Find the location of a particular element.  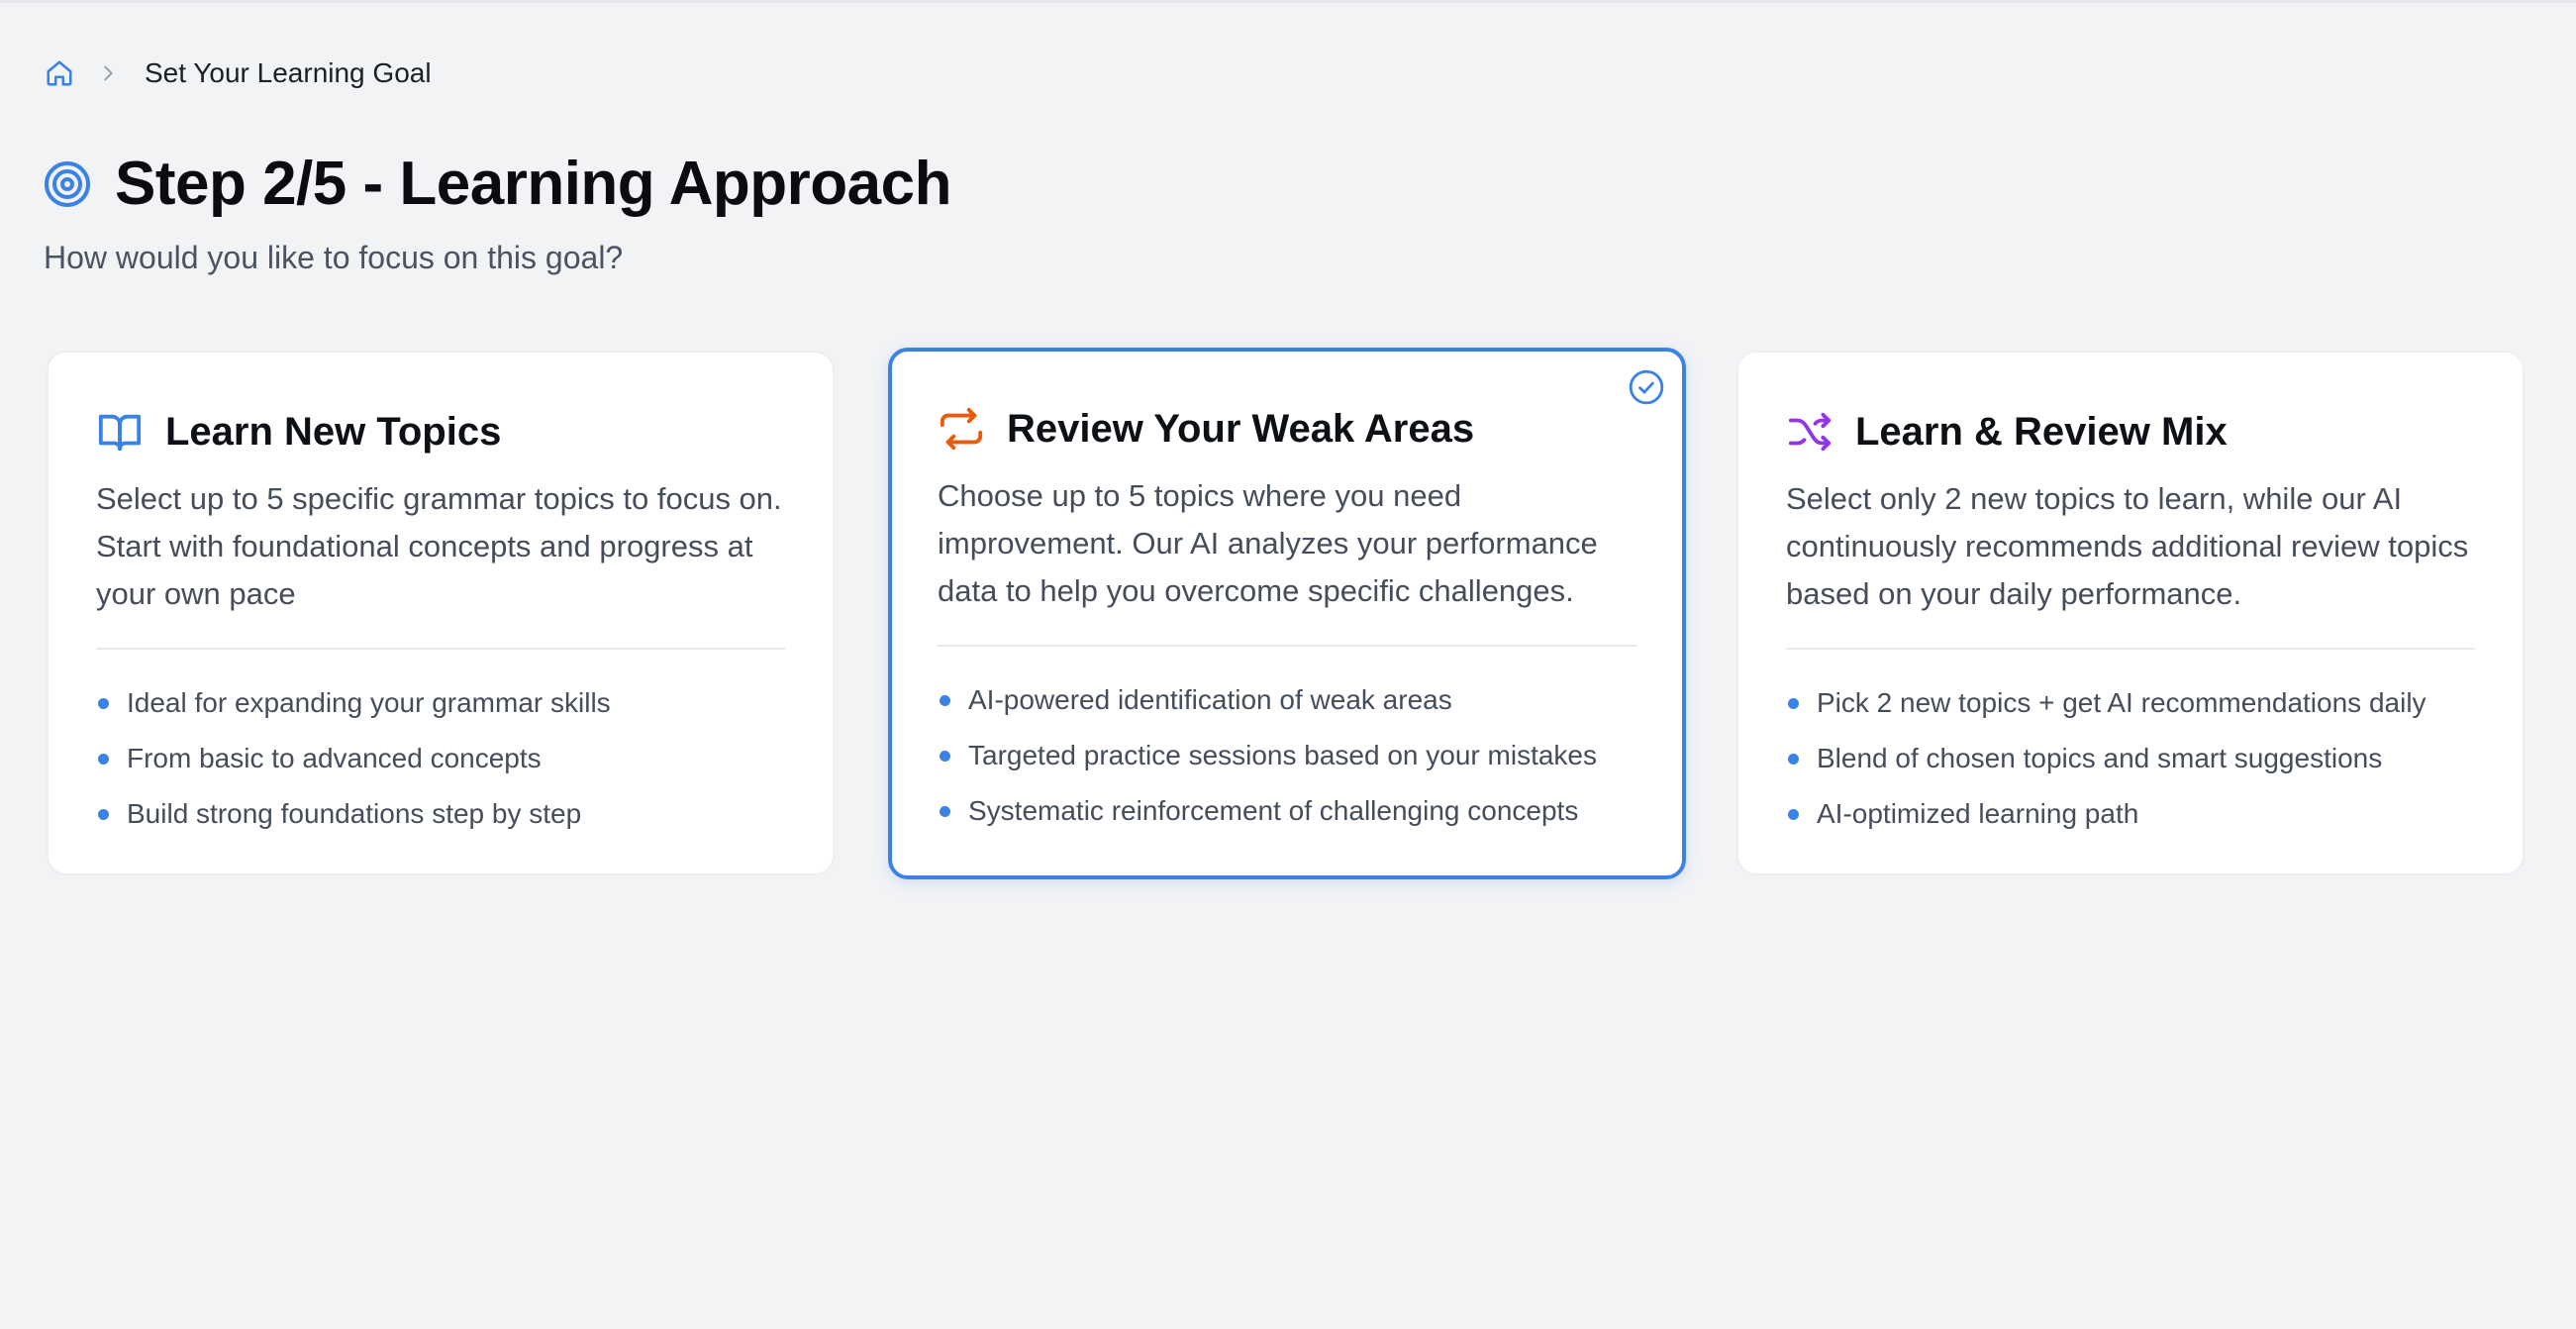

feature-text: Build strong foundations step by step is located at coordinates (354, 814).